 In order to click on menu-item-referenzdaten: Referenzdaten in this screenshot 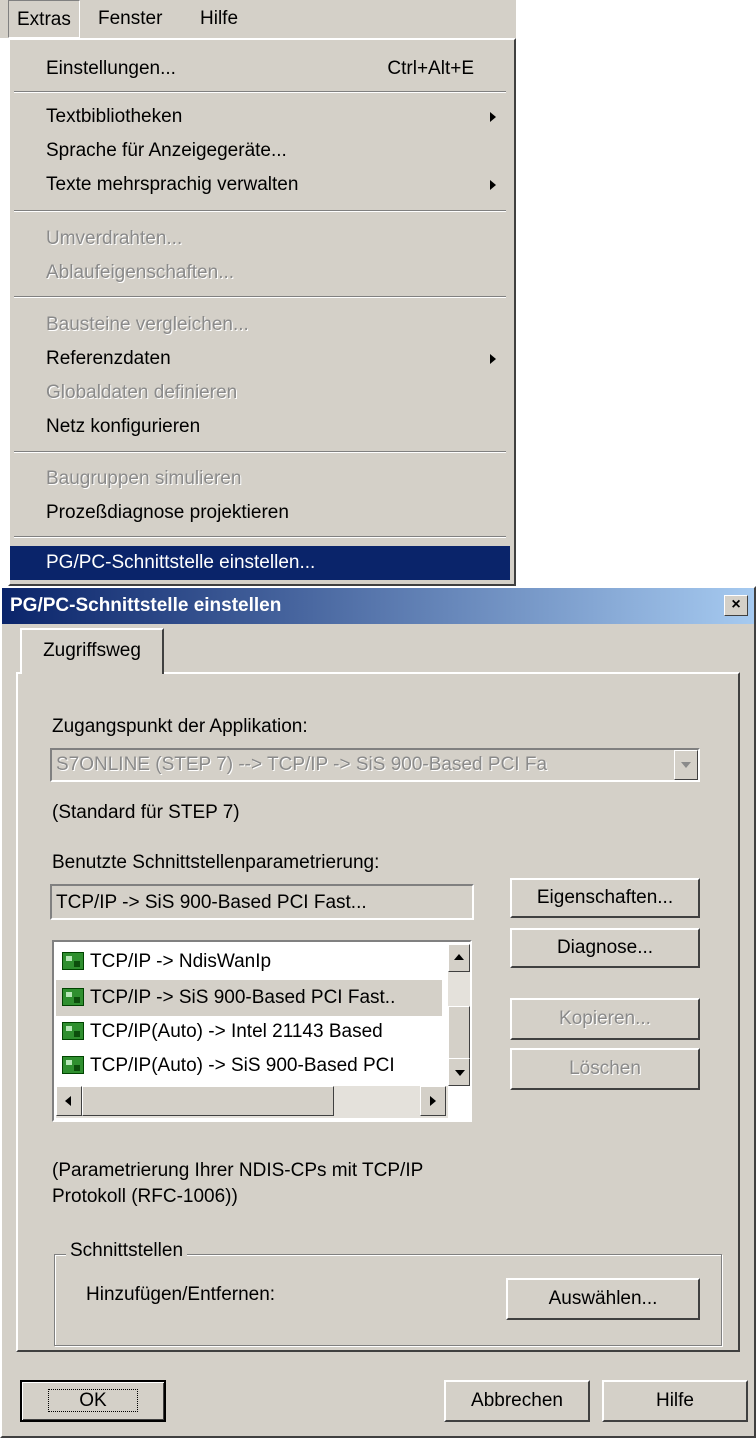, I will do `click(260, 359)`.